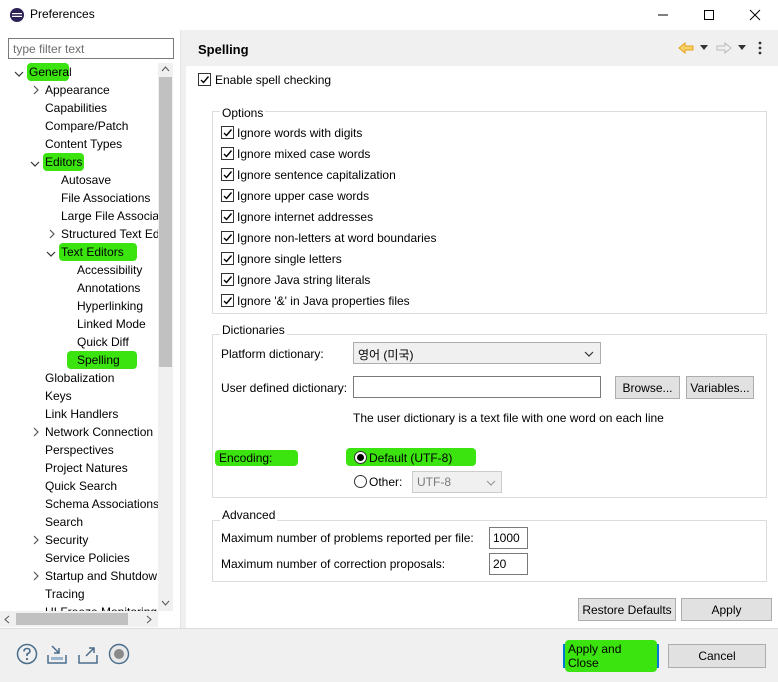  What do you see at coordinates (57, 654) in the screenshot?
I see `import-icon` at bounding box center [57, 654].